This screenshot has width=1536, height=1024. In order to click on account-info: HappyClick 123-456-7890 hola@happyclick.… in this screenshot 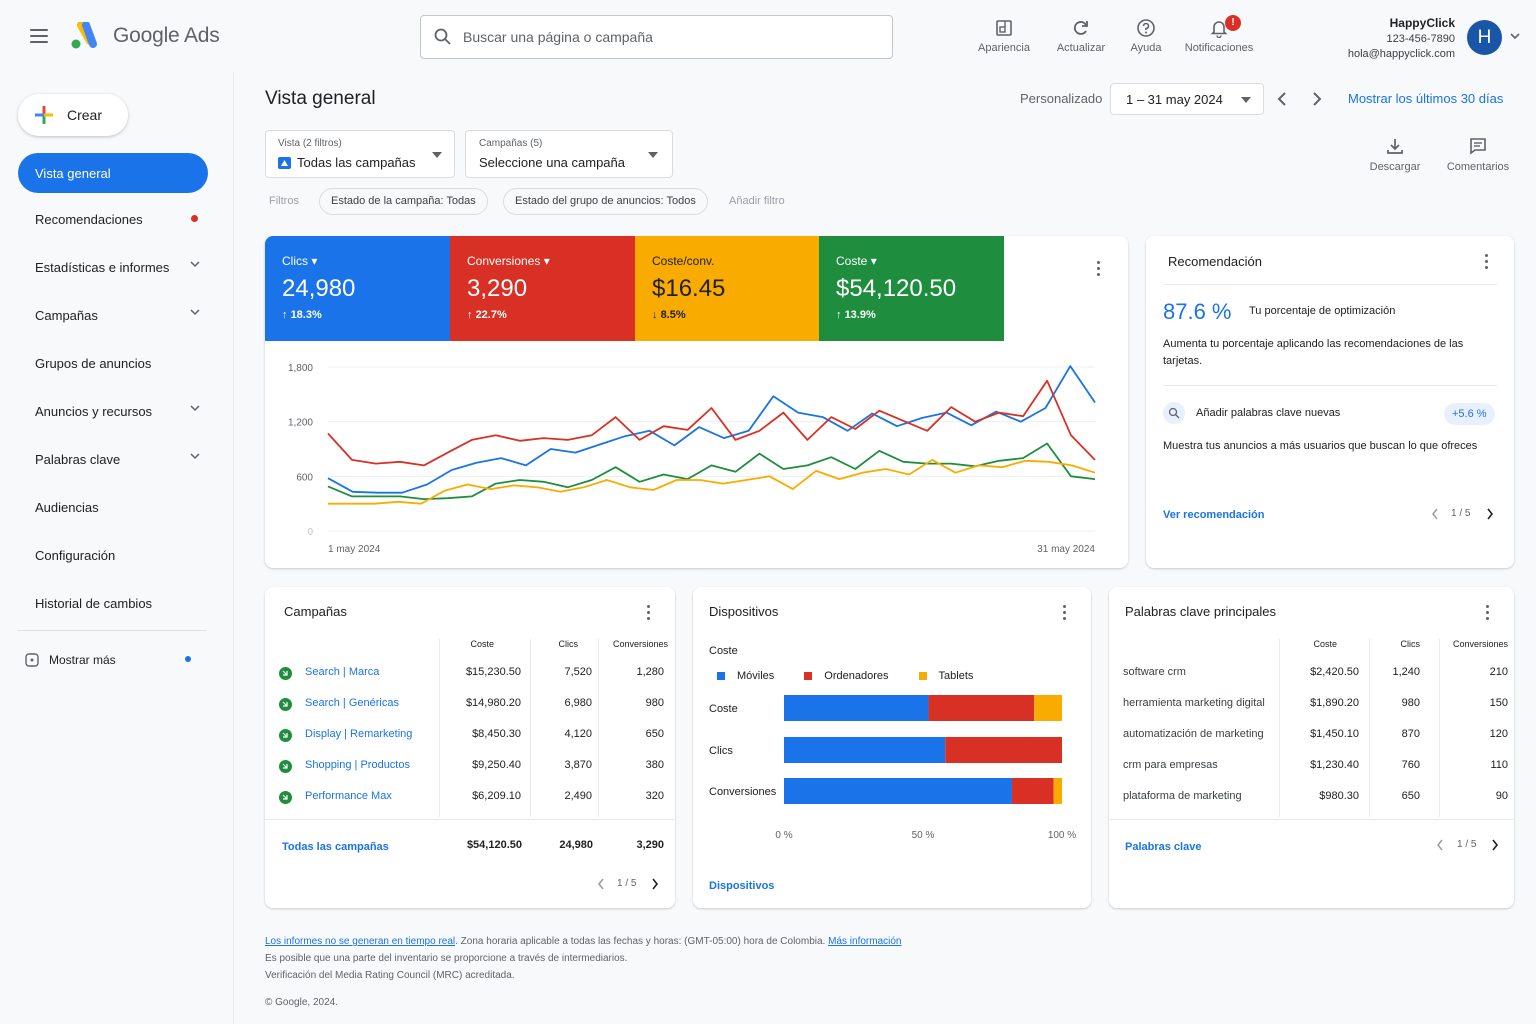, I will do `click(1401, 39)`.